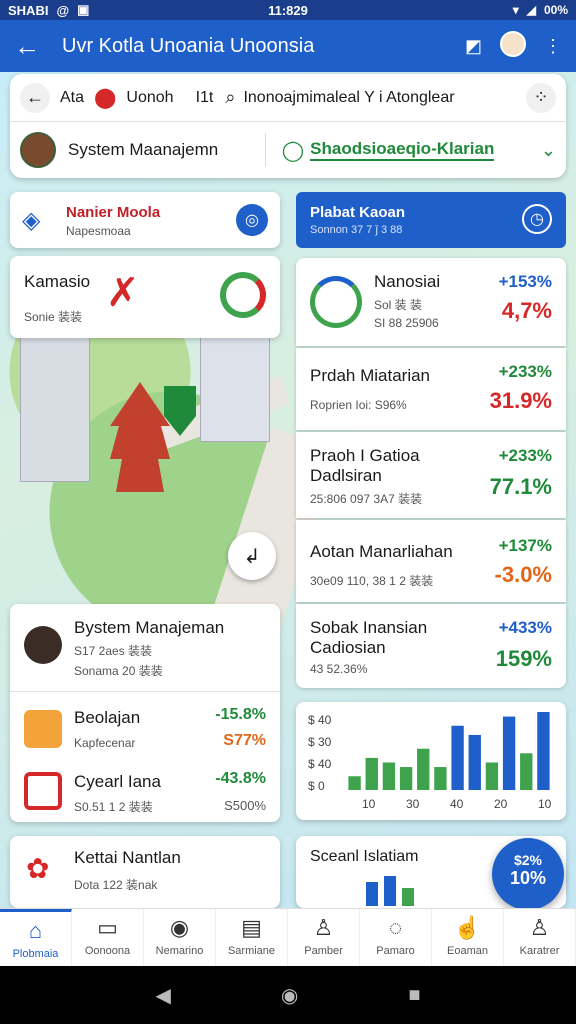  What do you see at coordinates (143, 149) in the screenshot?
I see `system-label: System Maanajemn` at bounding box center [143, 149].